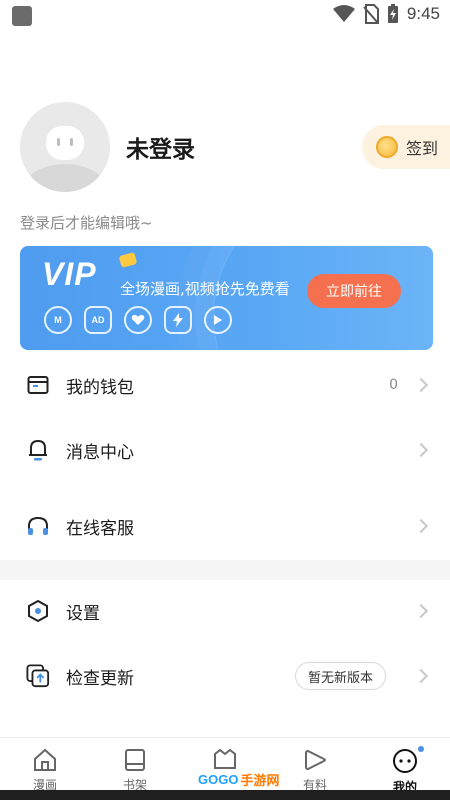  Describe the element at coordinates (386, 14) in the screenshot. I see `status-icons: 9:45` at that location.